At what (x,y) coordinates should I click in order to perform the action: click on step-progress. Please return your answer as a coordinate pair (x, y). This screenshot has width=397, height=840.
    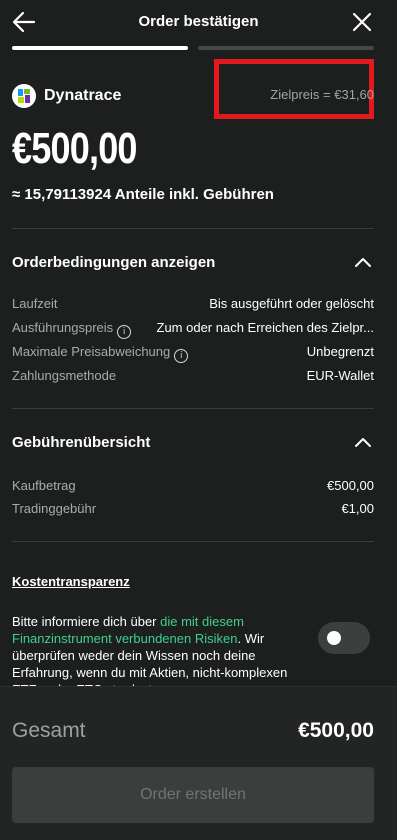
    Looking at the image, I should click on (193, 48).